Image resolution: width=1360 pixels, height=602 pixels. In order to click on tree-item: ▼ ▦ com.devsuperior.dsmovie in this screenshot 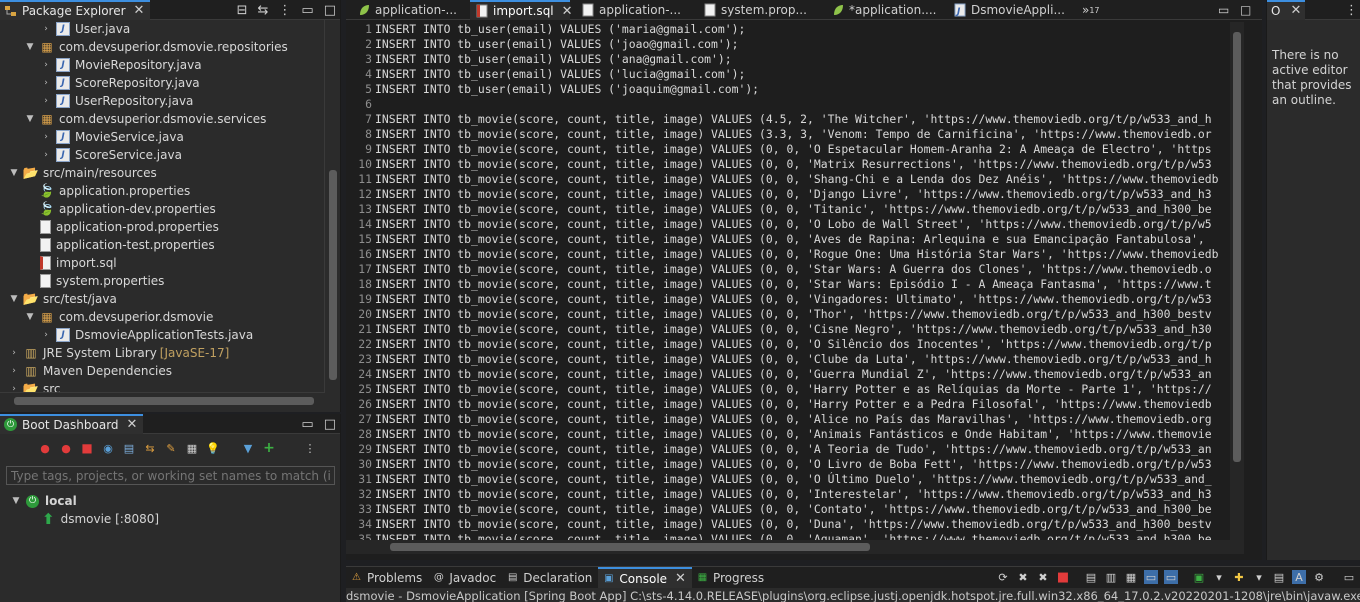, I will do `click(119, 317)`.